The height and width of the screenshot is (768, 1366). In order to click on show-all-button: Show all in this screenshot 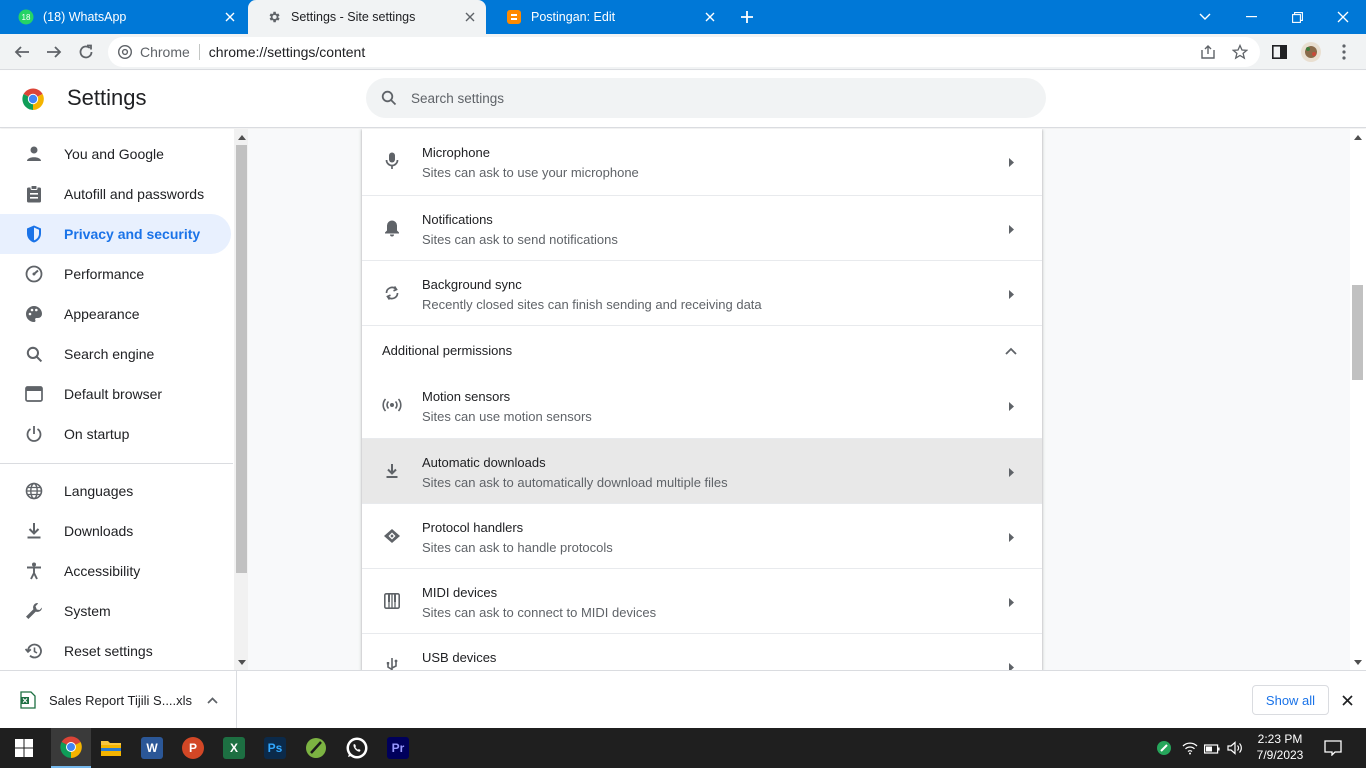, I will do `click(1290, 700)`.